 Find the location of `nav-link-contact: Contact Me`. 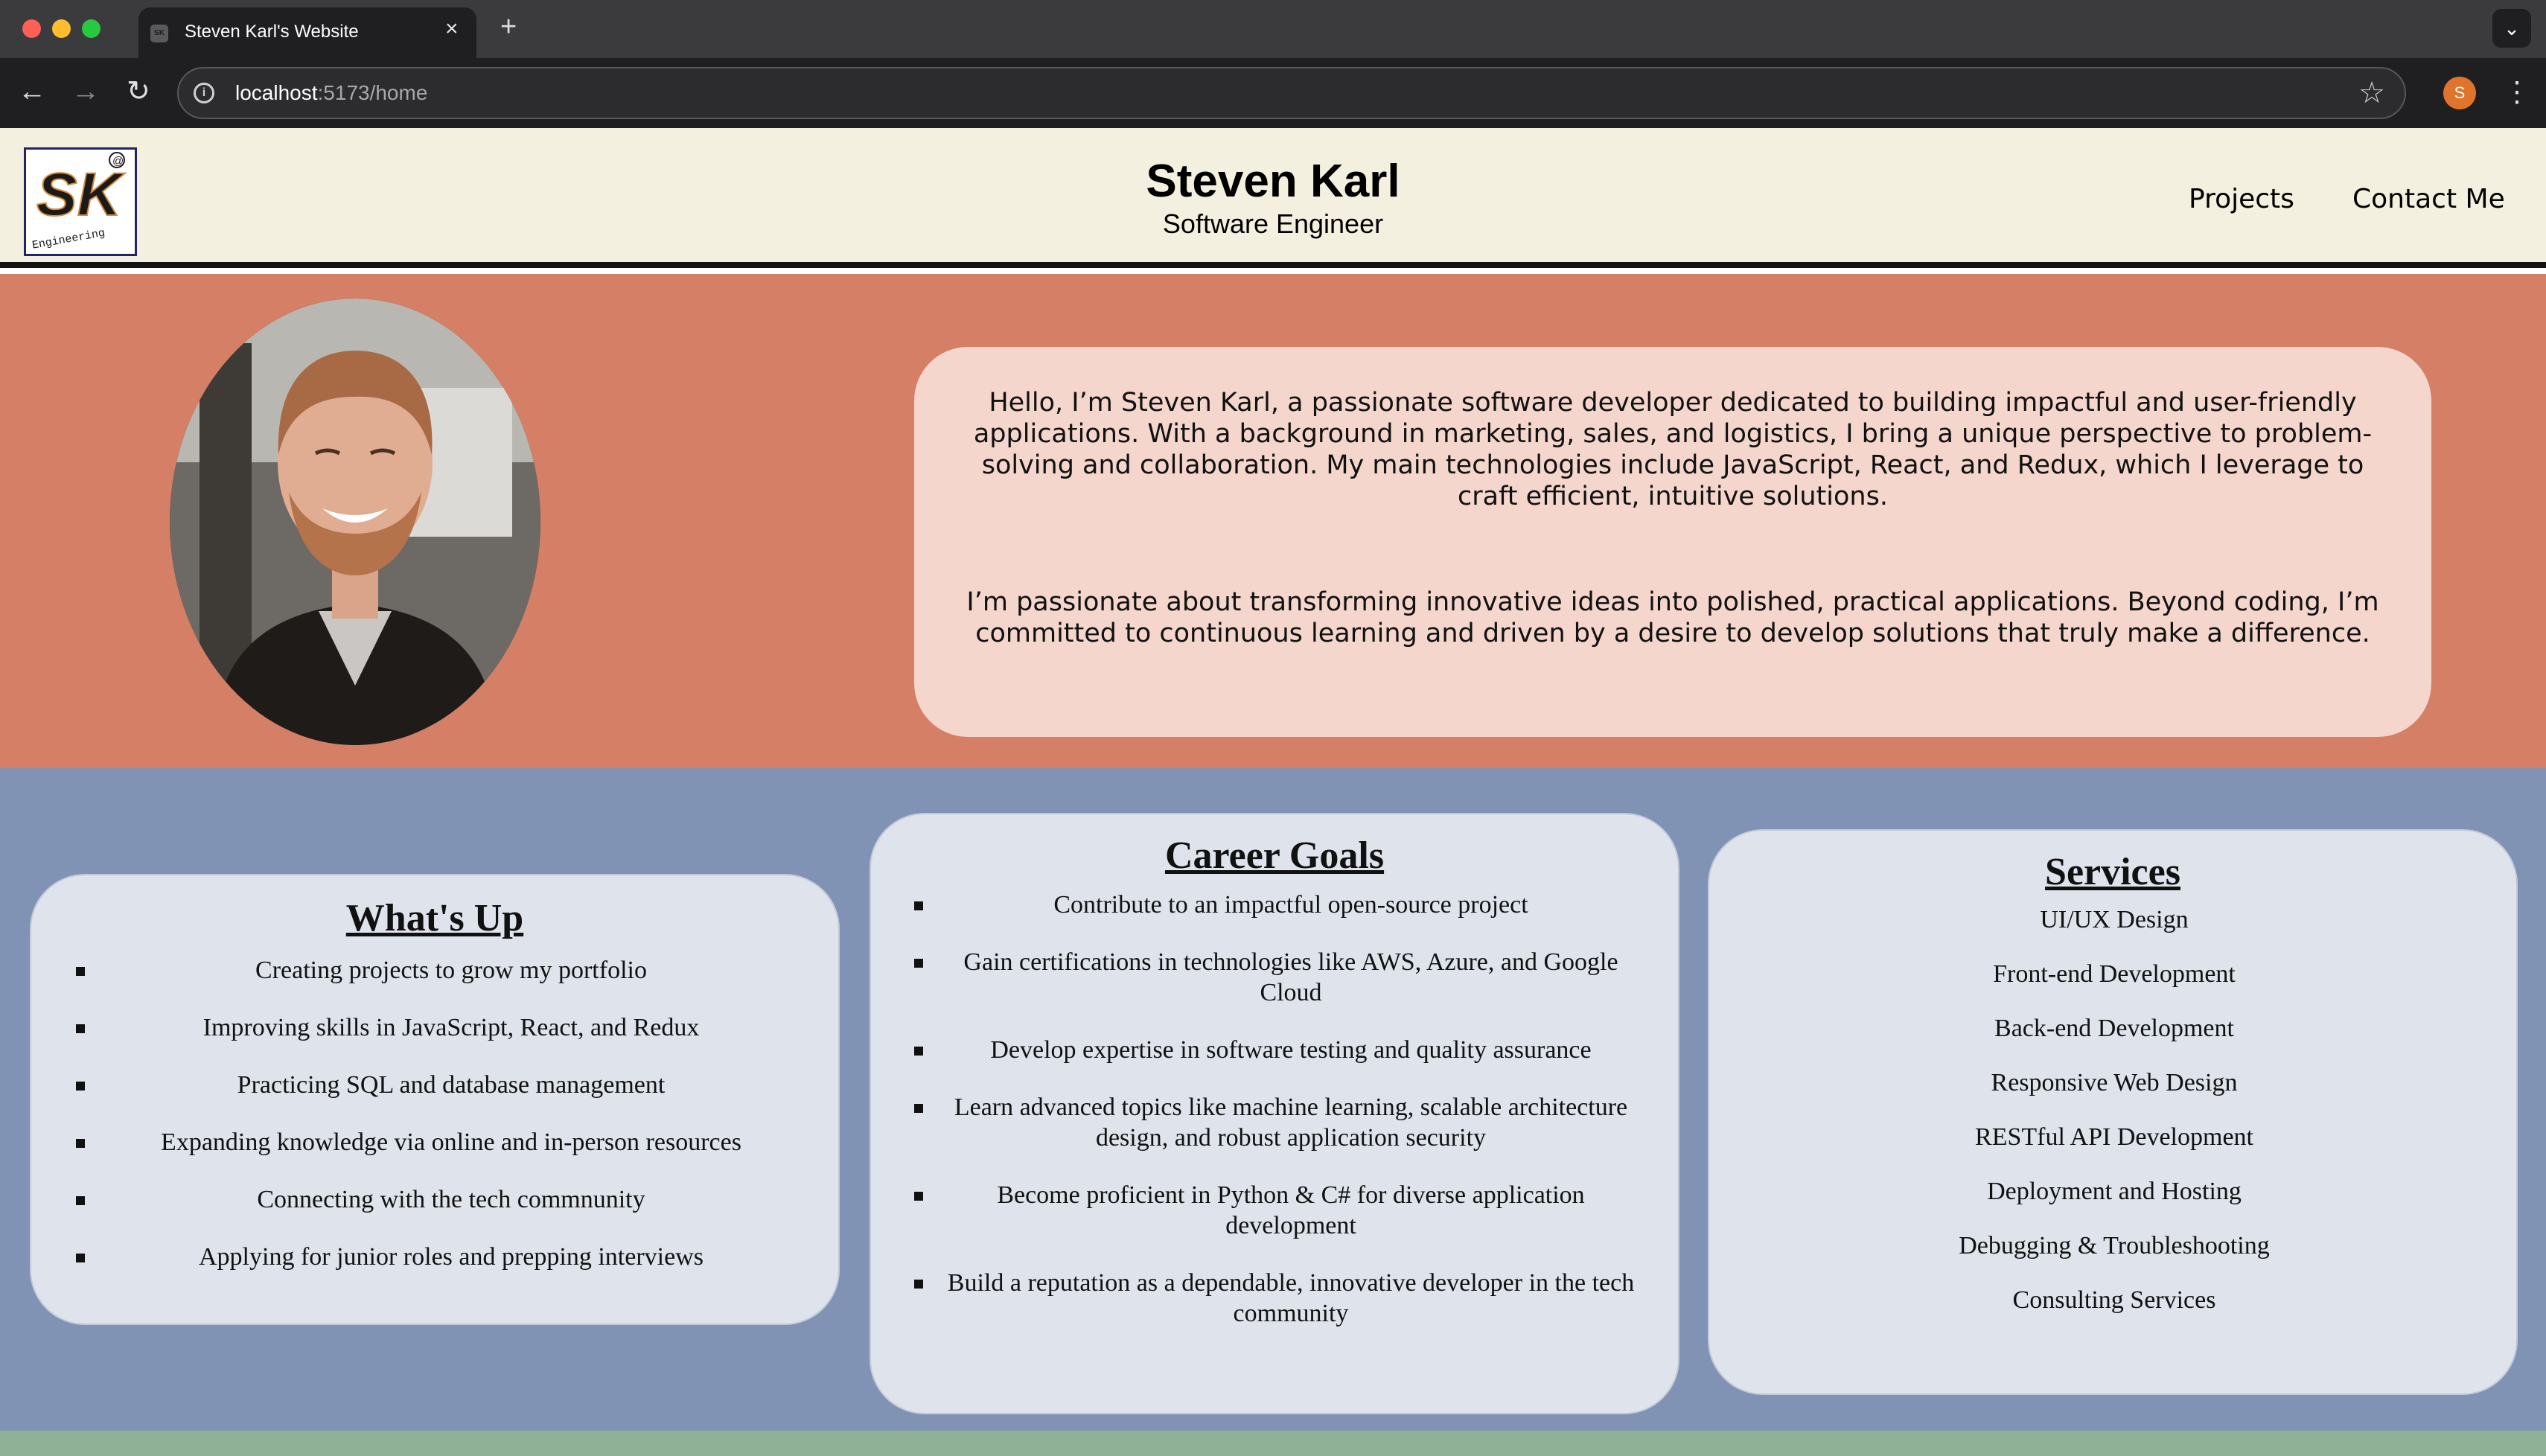

nav-link-contact: Contact Me is located at coordinates (2429, 199).